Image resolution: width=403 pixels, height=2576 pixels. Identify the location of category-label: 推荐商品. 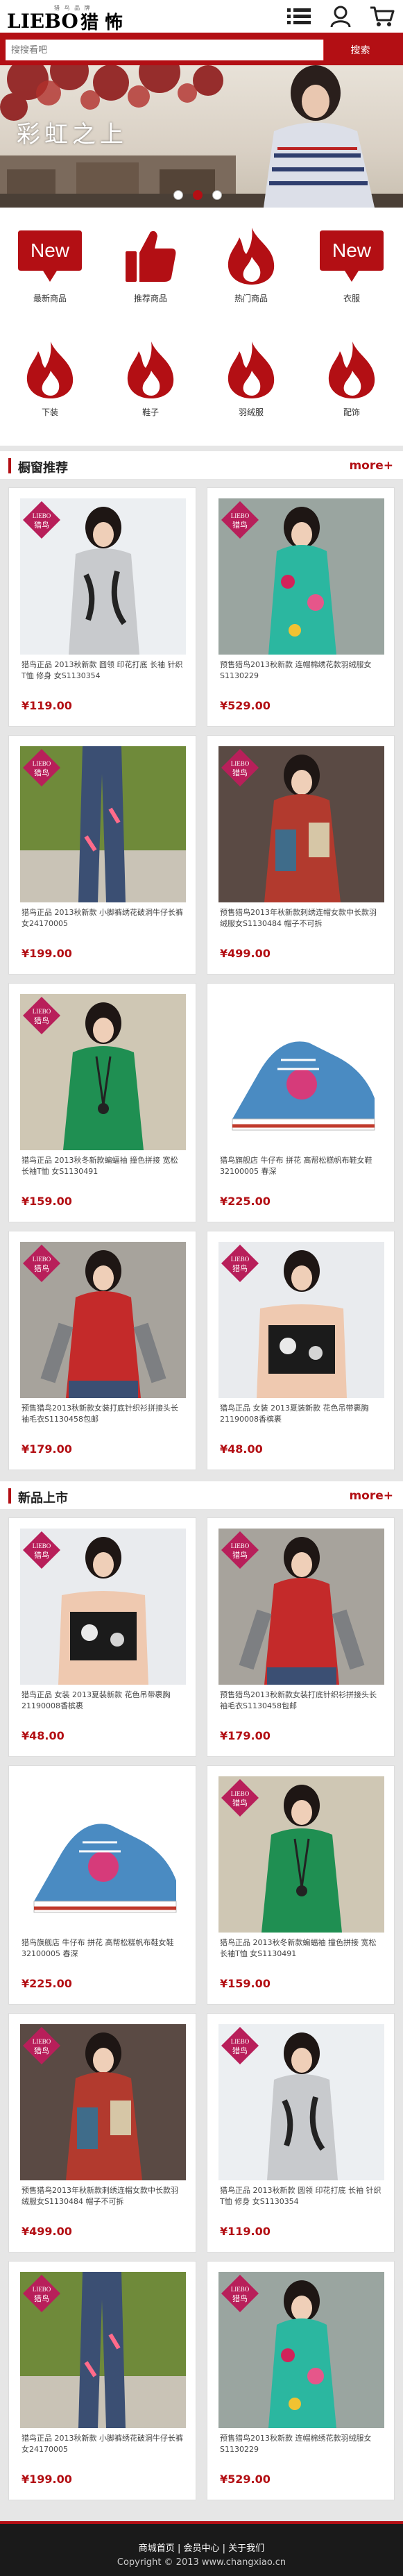
(150, 298).